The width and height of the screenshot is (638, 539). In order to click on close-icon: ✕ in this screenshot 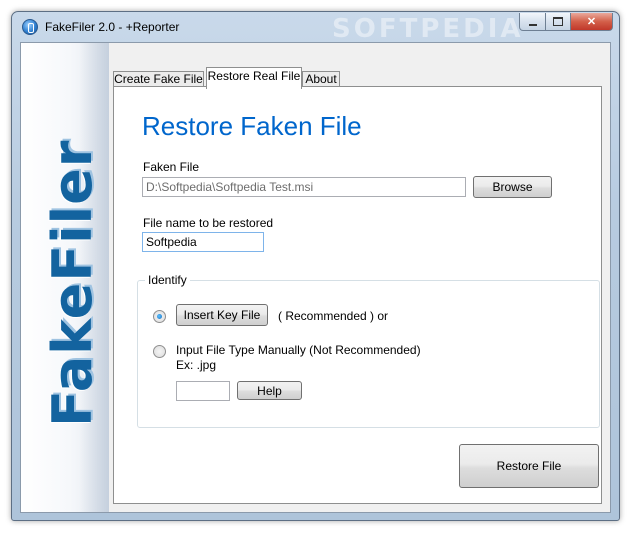, I will do `click(591, 22)`.